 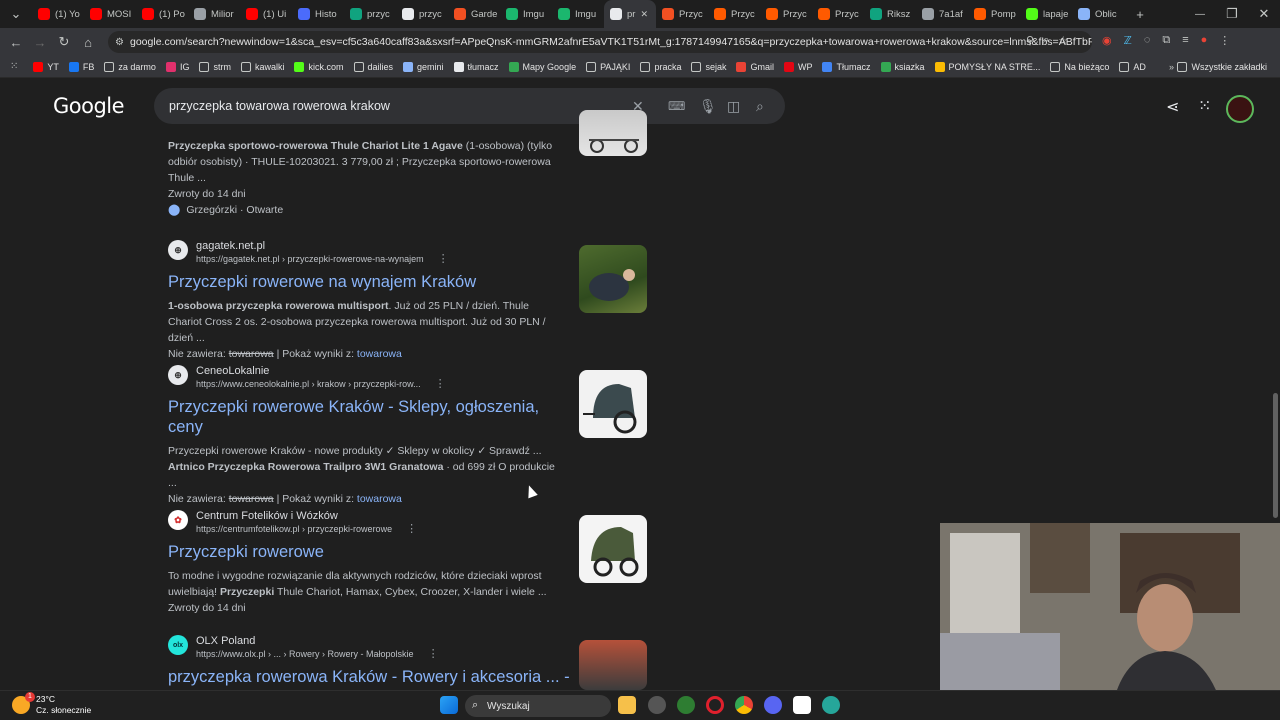 I want to click on site-info-icon: ⚙, so click(x=119, y=42).